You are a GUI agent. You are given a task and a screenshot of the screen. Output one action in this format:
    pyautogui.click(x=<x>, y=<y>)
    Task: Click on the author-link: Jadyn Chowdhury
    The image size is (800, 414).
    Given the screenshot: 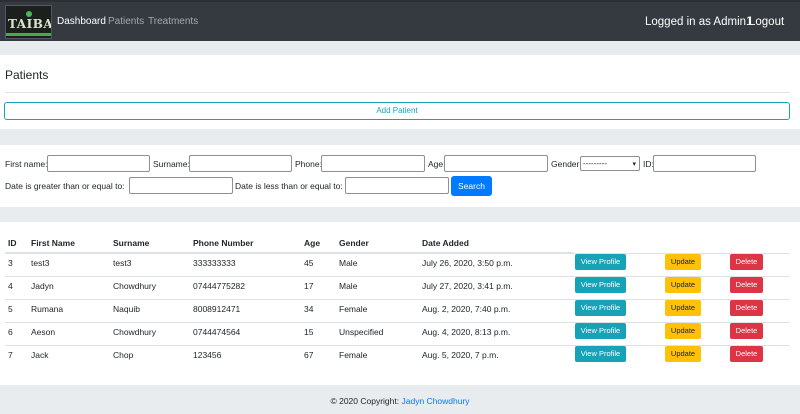 What is the action you would take?
    pyautogui.click(x=435, y=401)
    